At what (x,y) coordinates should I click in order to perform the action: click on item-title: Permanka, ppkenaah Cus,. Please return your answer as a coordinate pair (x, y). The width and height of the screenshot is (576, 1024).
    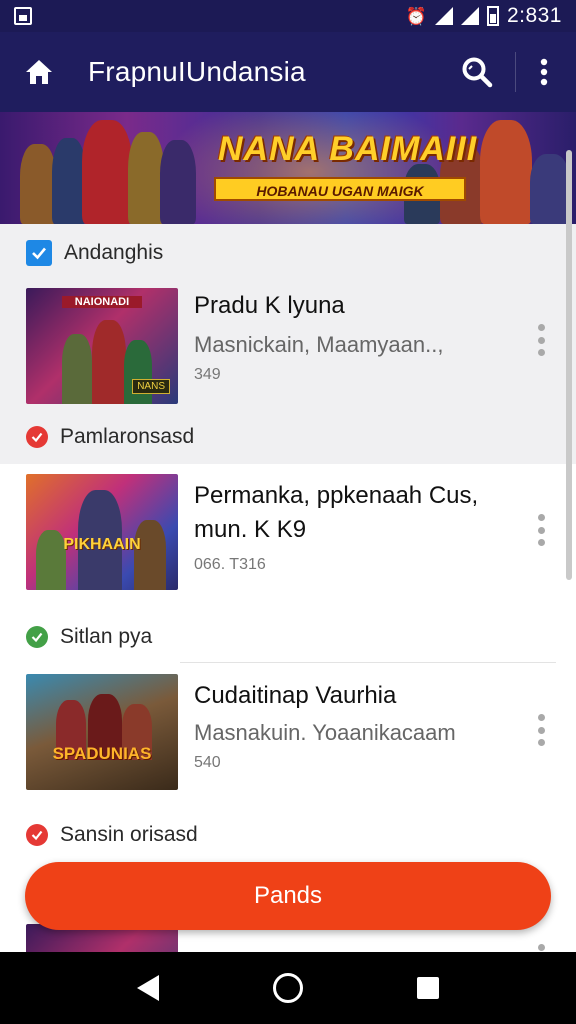
    Looking at the image, I should click on (336, 495).